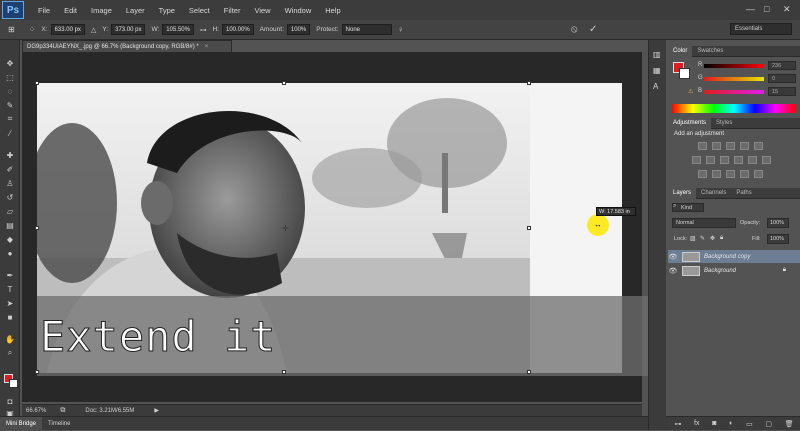  What do you see at coordinates (10, 197) in the screenshot?
I see `history-brush-icon: ↺` at bounding box center [10, 197].